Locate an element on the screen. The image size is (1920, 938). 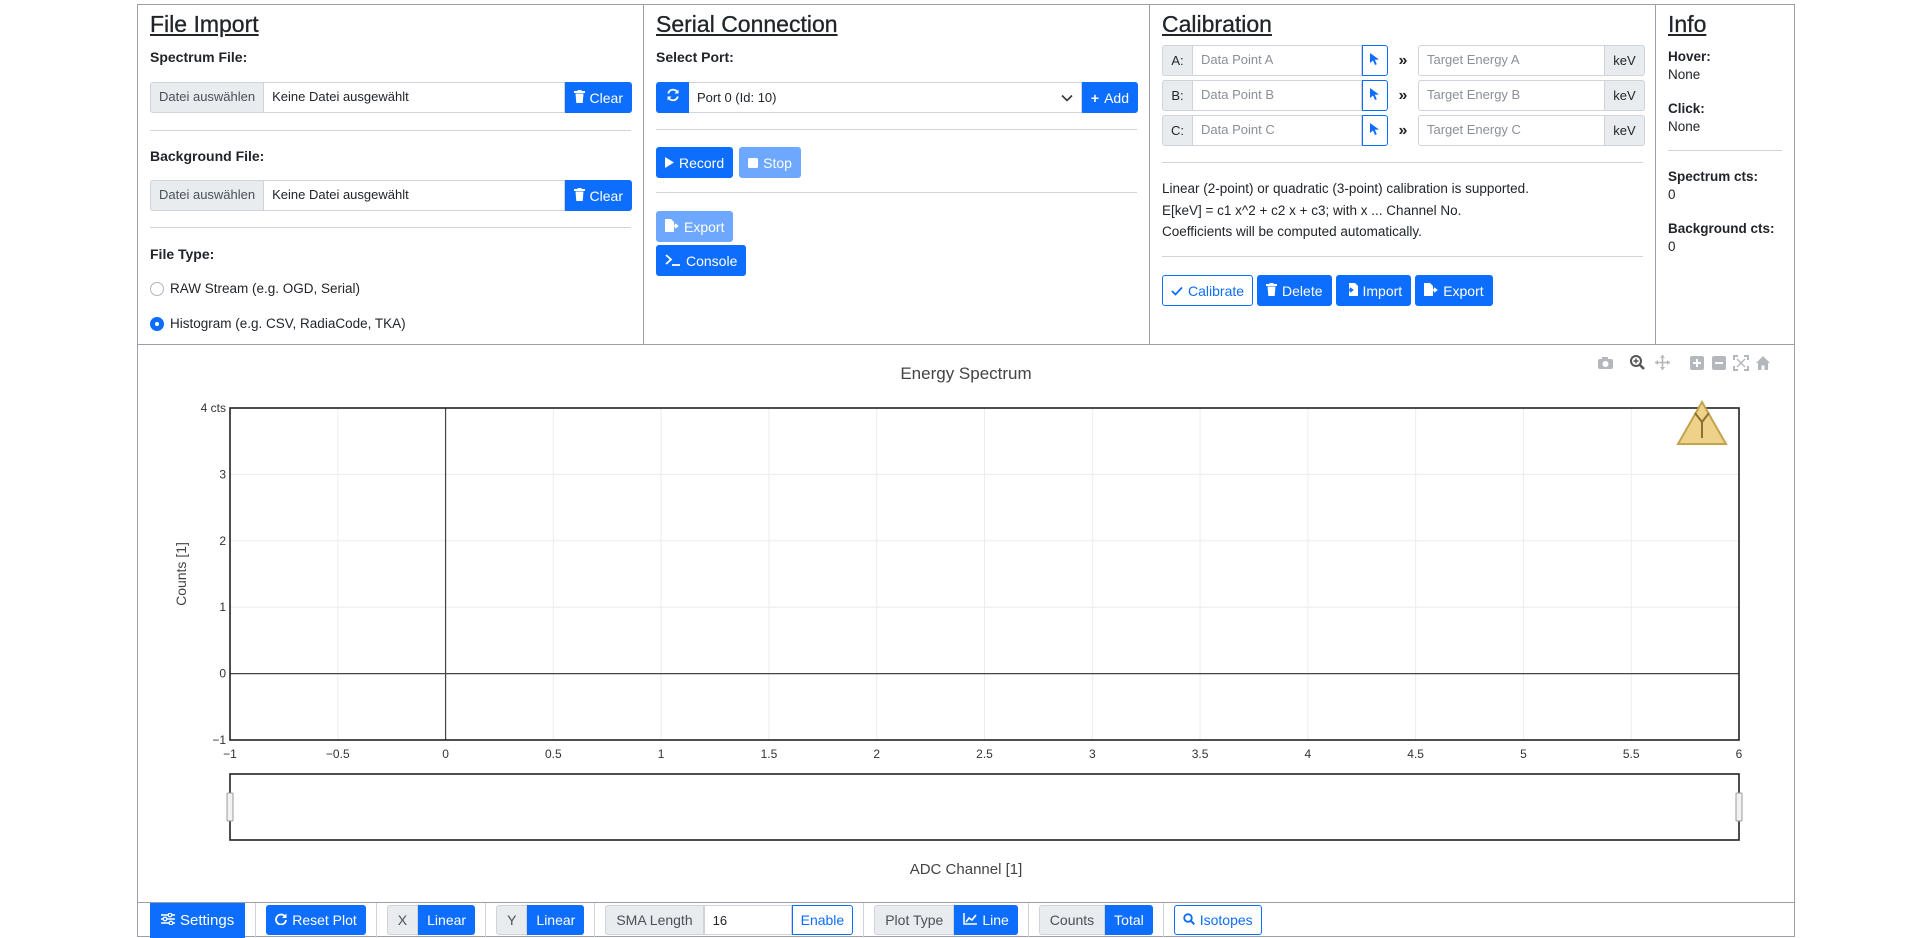
range-slider-right-handle is located at coordinates (1739, 807).